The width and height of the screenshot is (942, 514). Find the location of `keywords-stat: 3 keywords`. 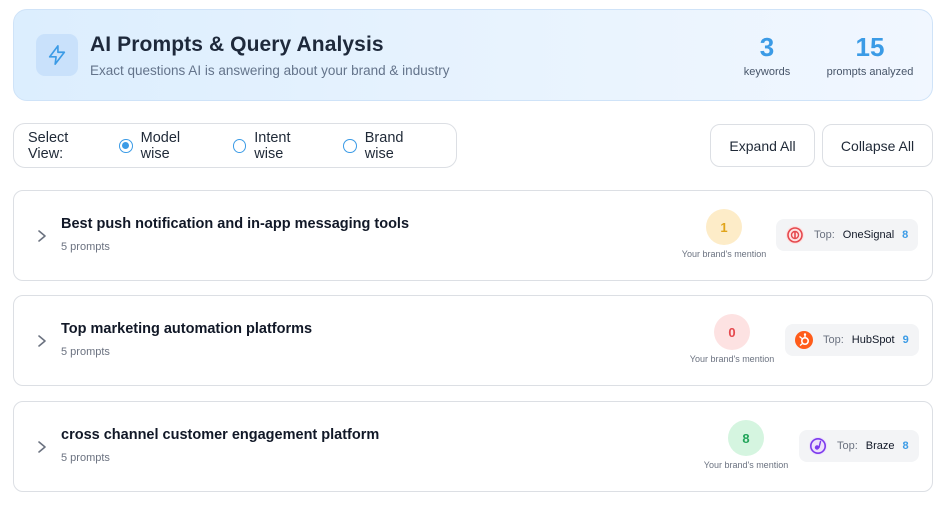

keywords-stat: 3 keywords is located at coordinates (767, 54).